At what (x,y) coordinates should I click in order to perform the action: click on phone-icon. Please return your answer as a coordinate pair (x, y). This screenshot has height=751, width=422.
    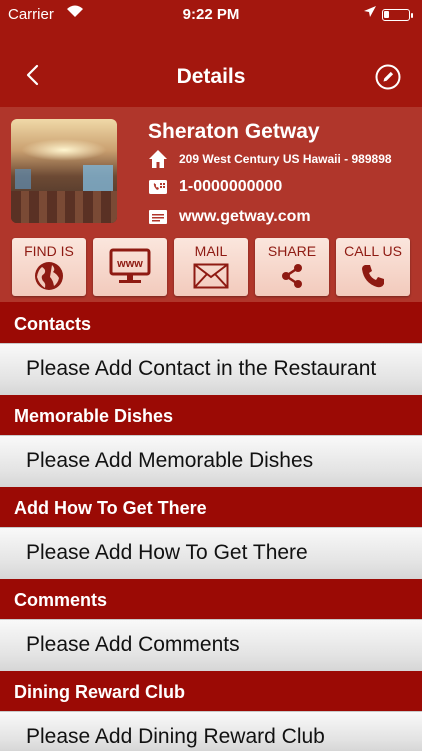
    Looking at the image, I should click on (373, 276).